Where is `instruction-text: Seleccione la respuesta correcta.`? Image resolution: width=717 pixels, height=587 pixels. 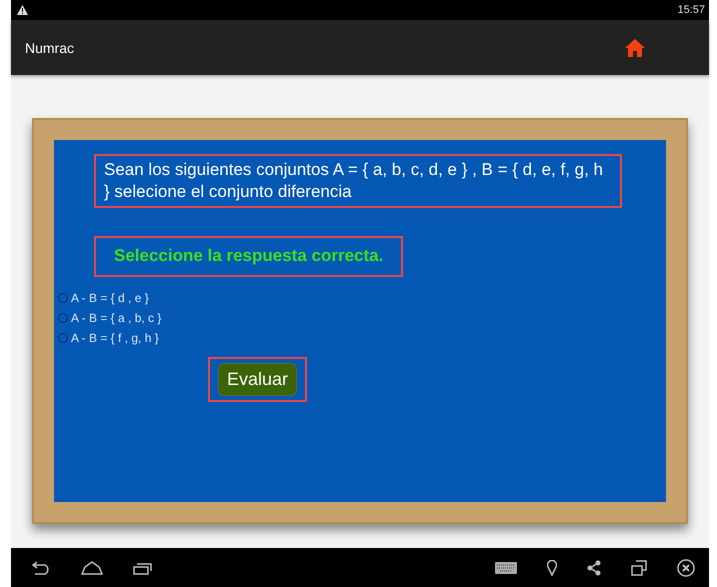
instruction-text: Seleccione la respuesta correcta. is located at coordinates (249, 256).